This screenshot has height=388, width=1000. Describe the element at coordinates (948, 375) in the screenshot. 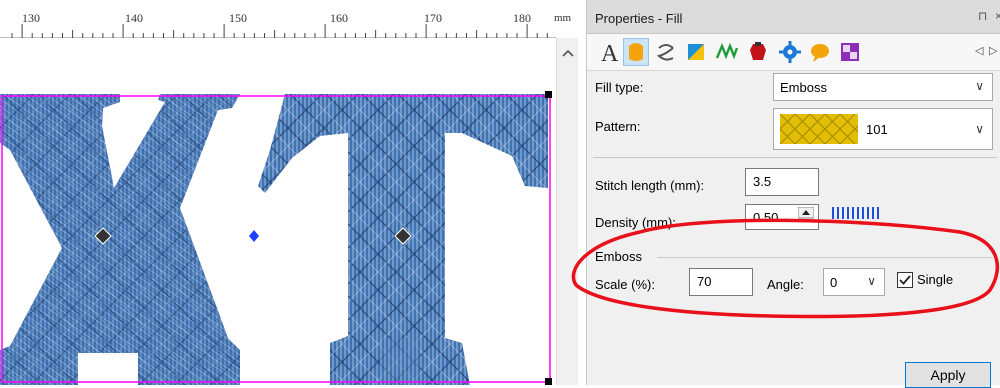

I see `apply-button: Apply` at that location.